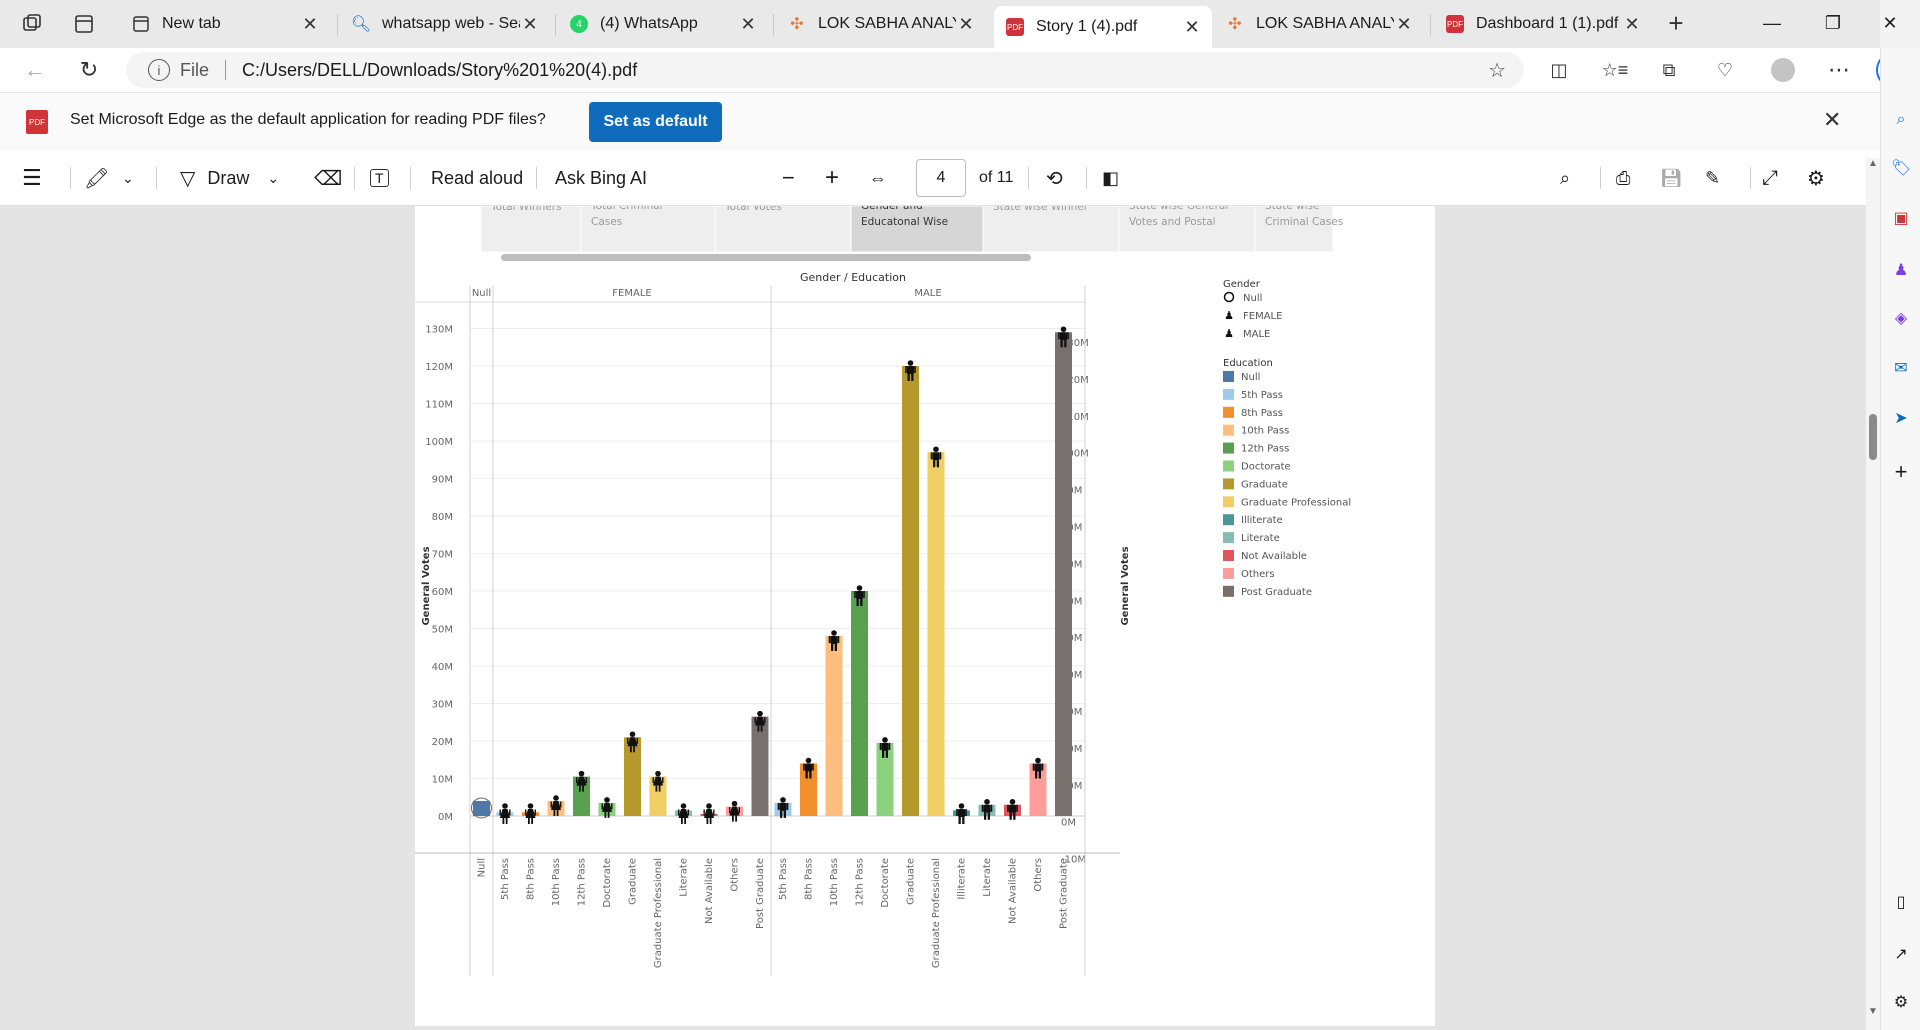 This screenshot has height=1030, width=1920. What do you see at coordinates (1839, 70) in the screenshot?
I see `more-menu-icon: ⋯` at bounding box center [1839, 70].